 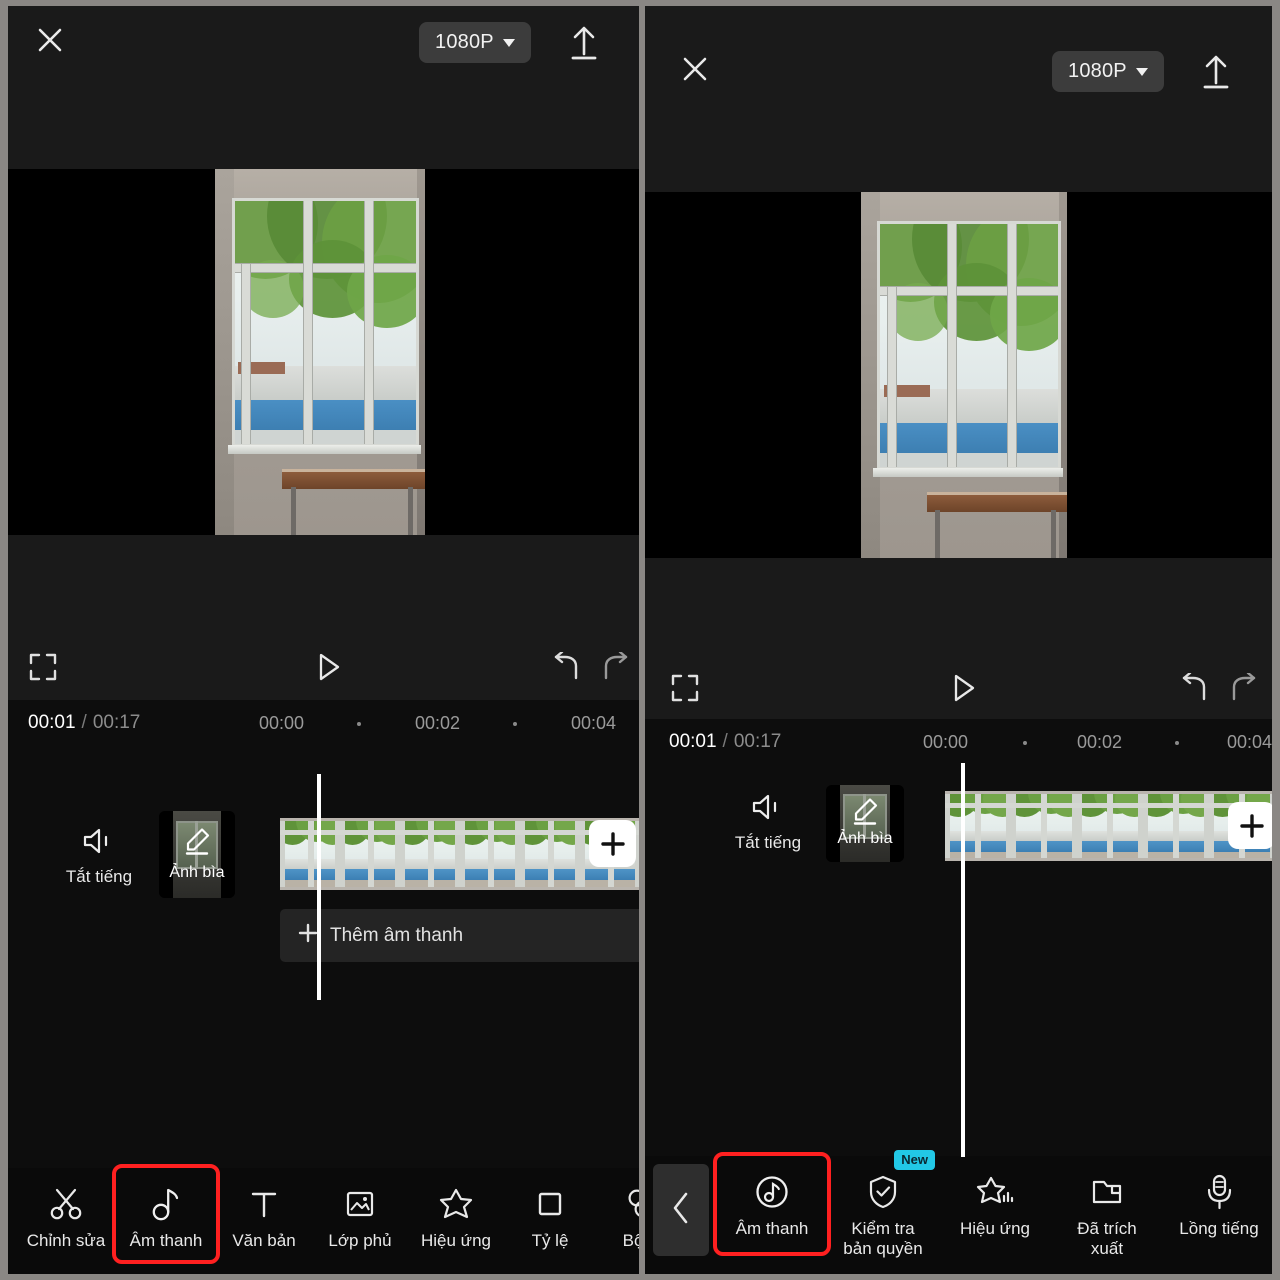 I want to click on player-controls-right, so click(x=958, y=690).